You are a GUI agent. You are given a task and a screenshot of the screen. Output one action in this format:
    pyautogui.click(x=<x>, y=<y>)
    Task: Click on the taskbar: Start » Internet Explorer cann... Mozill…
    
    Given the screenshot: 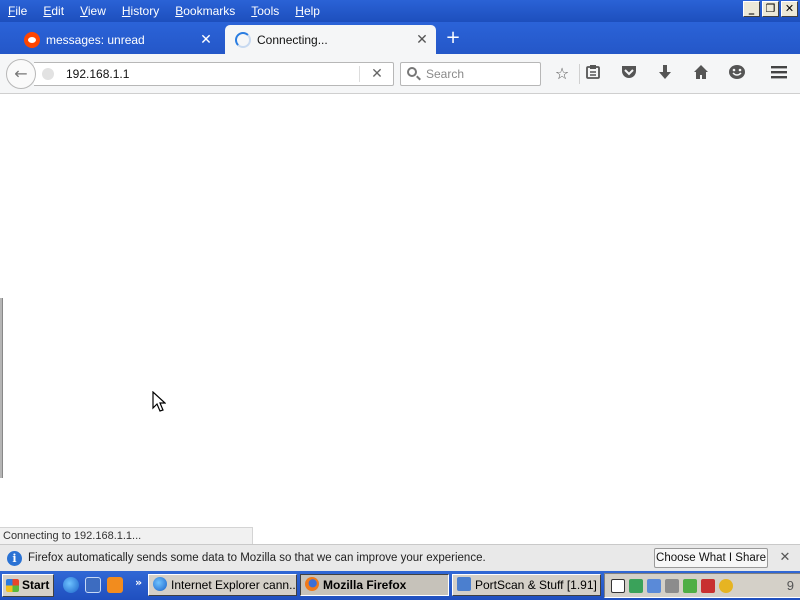 What is the action you would take?
    pyautogui.click(x=400, y=585)
    